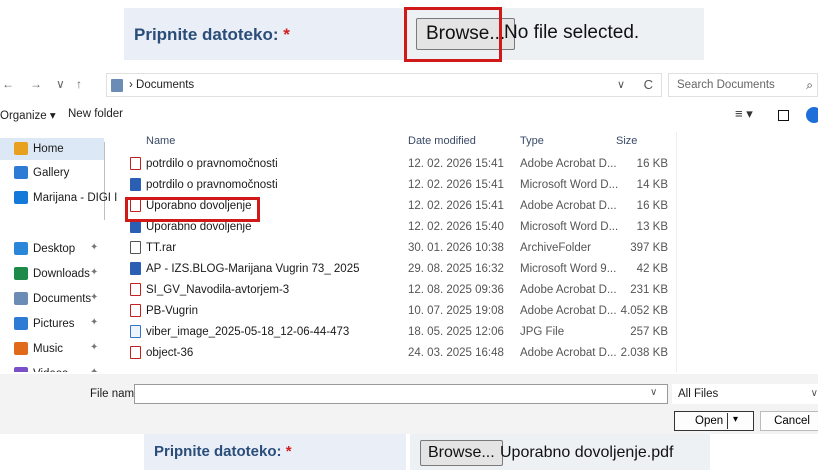  What do you see at coordinates (199, 206) in the screenshot?
I see `file-name: Uporabno dovoljenje` at bounding box center [199, 206].